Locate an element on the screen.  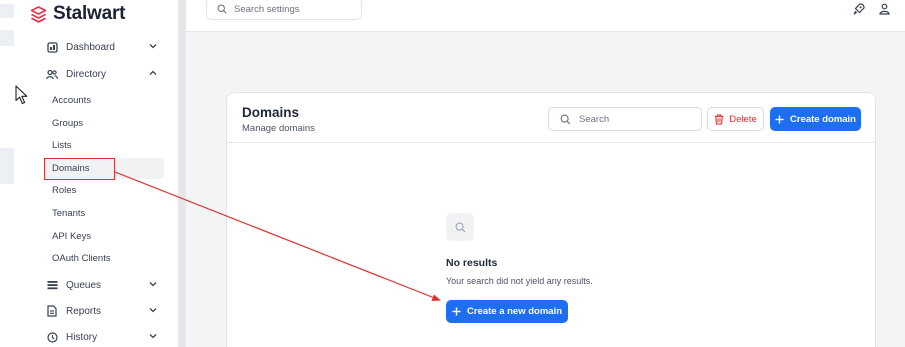
annotation-highlight-box is located at coordinates (79, 169).